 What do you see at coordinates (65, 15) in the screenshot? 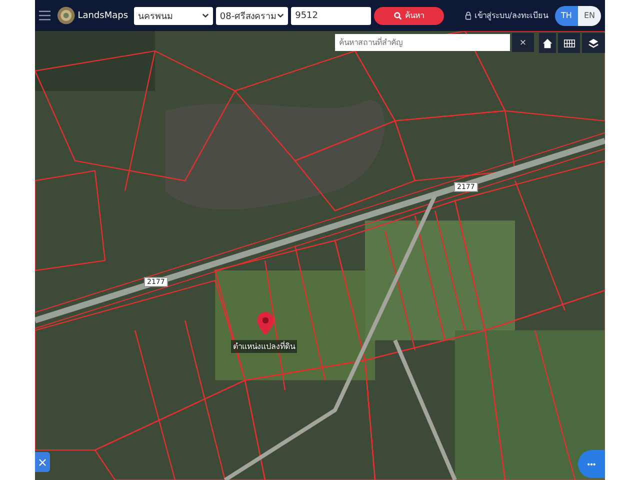
I see `logo-icon` at bounding box center [65, 15].